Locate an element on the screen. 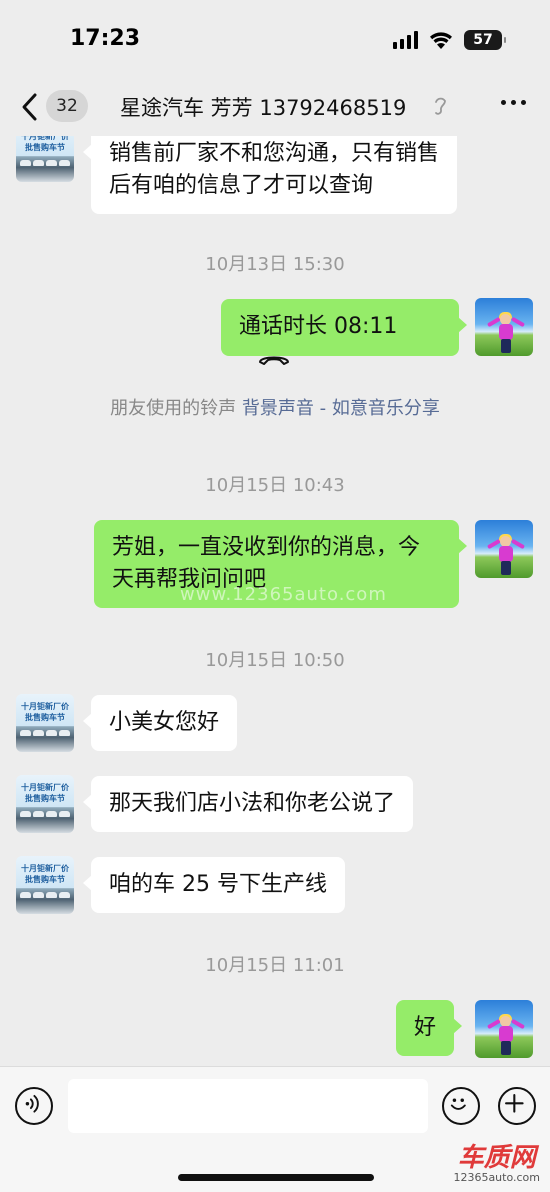 The image size is (550, 1192). watermark: www.12365auto.com is located at coordinates (283, 594).